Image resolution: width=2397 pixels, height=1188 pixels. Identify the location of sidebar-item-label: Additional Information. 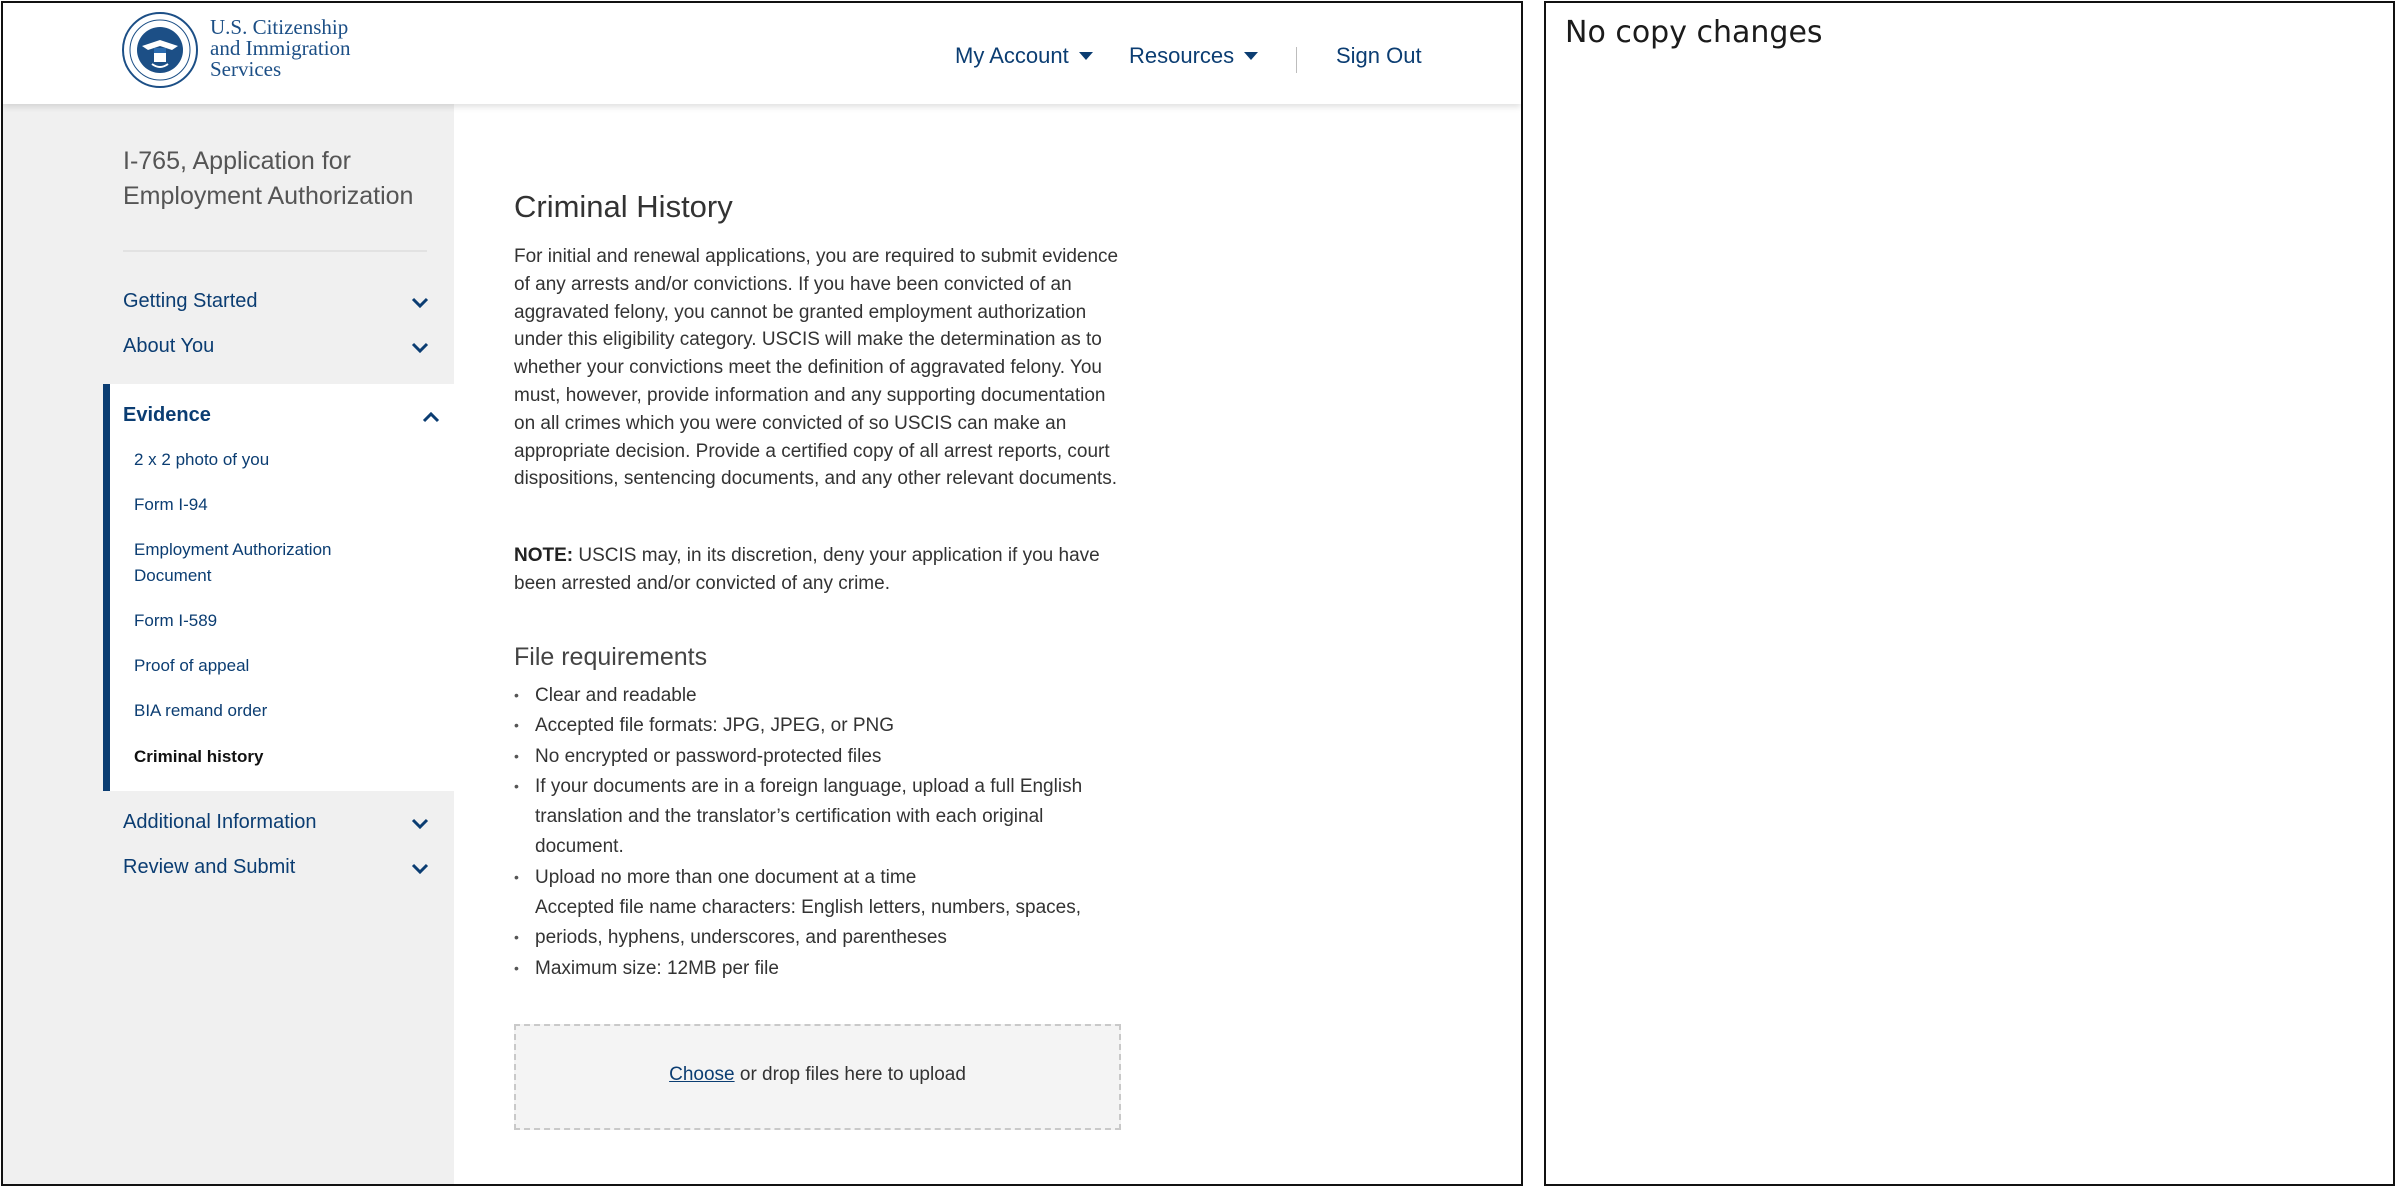
(220, 822).